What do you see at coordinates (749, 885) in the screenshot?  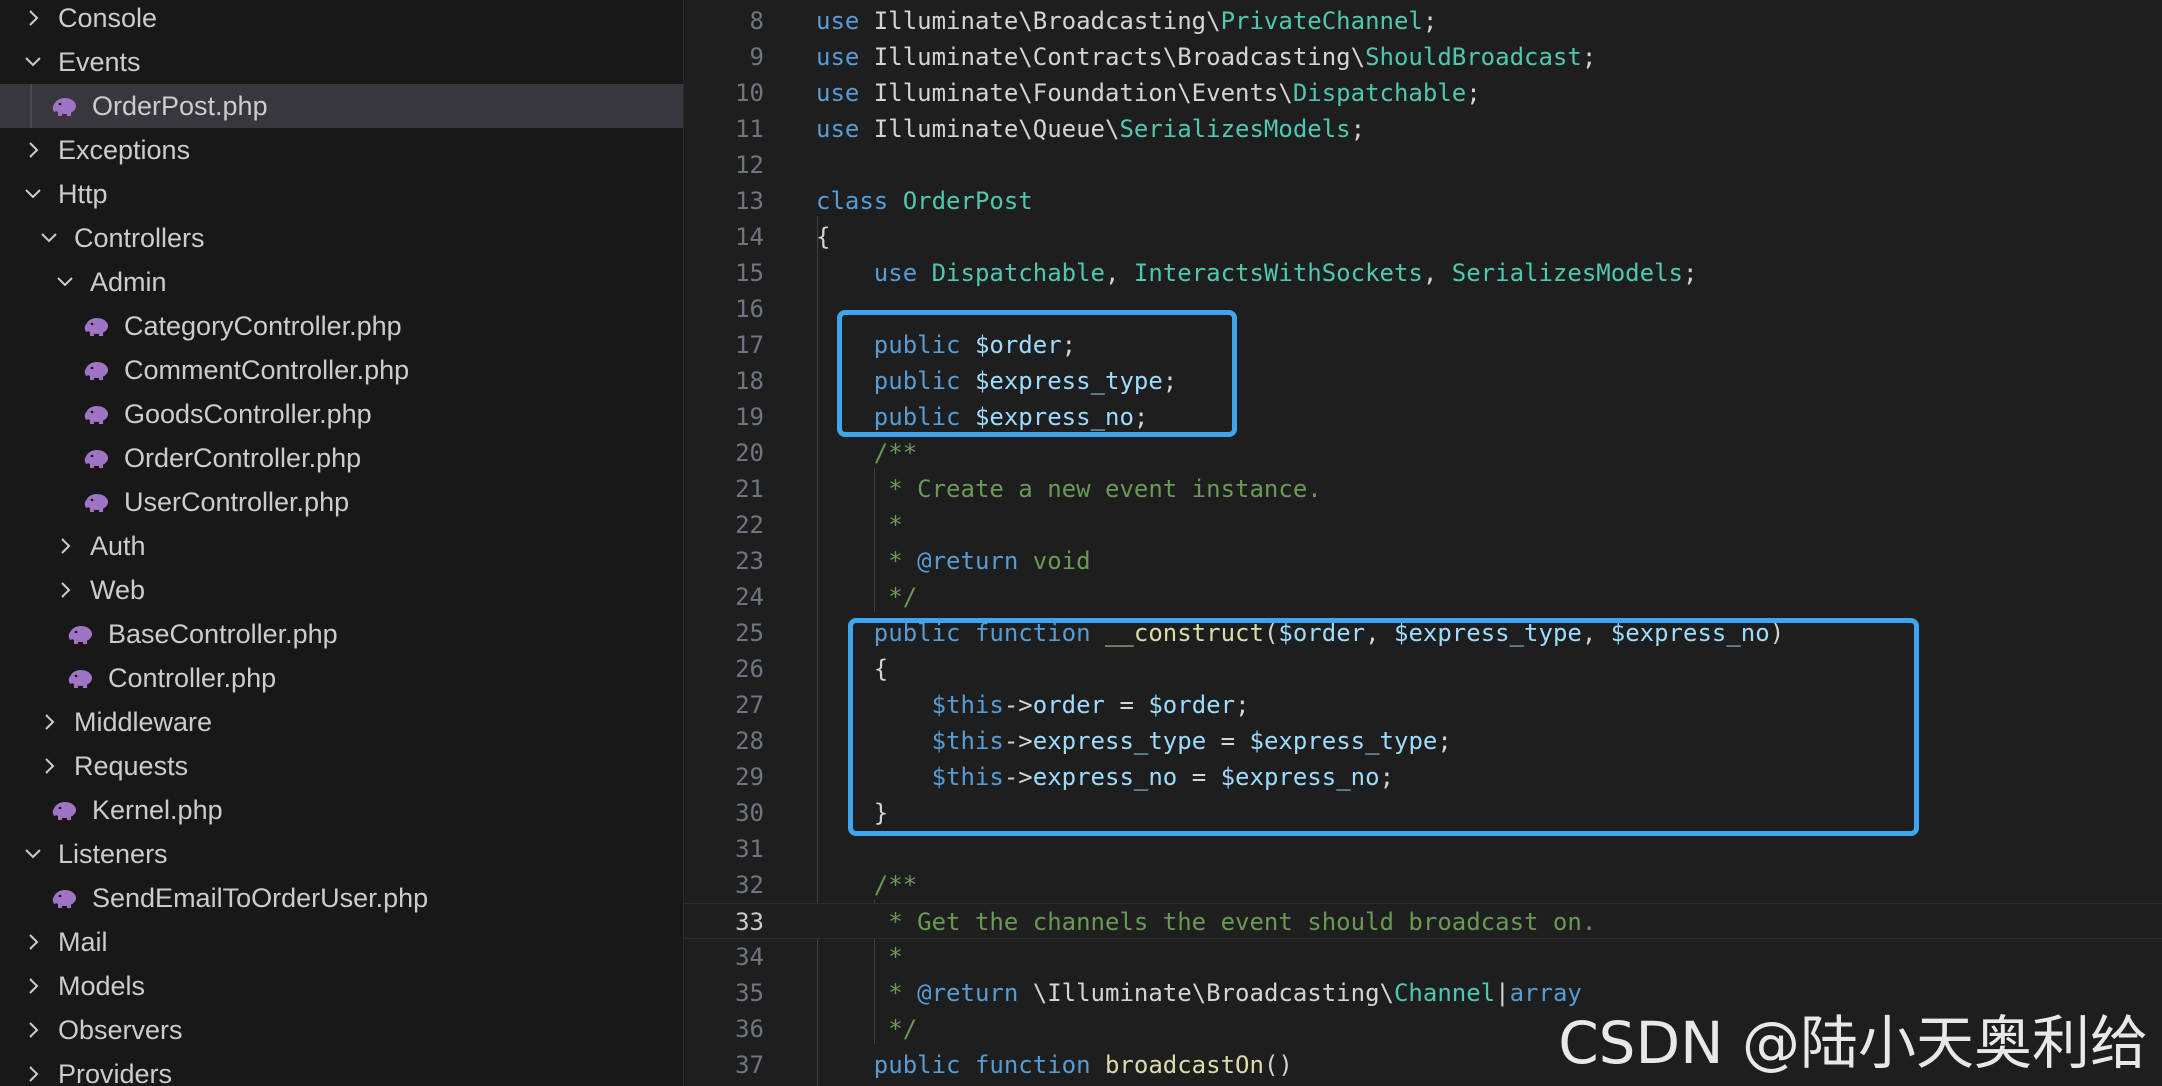 I see `line-number: 32` at bounding box center [749, 885].